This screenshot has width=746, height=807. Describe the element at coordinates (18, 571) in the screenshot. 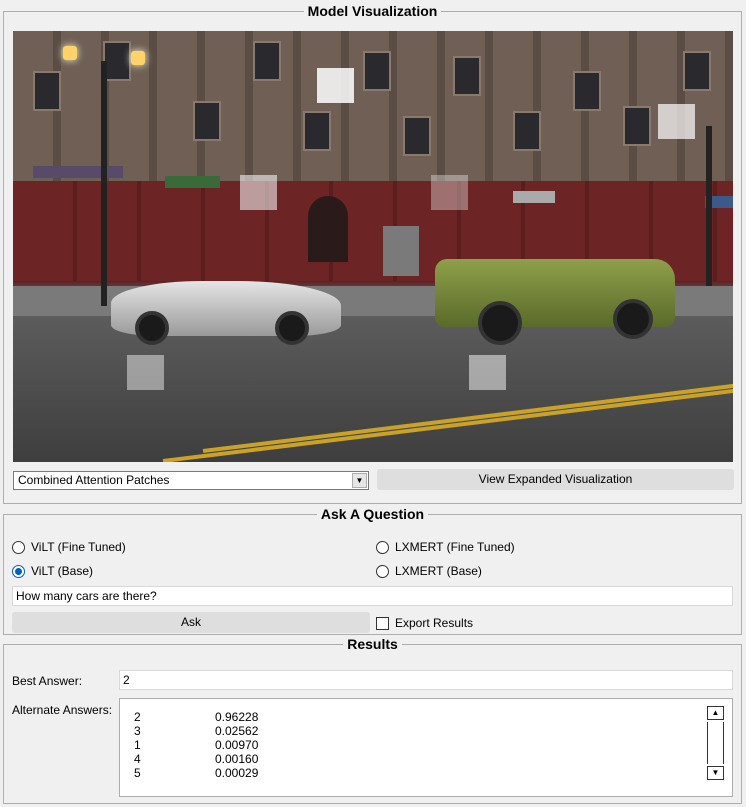

I see `radio-button-selected` at that location.